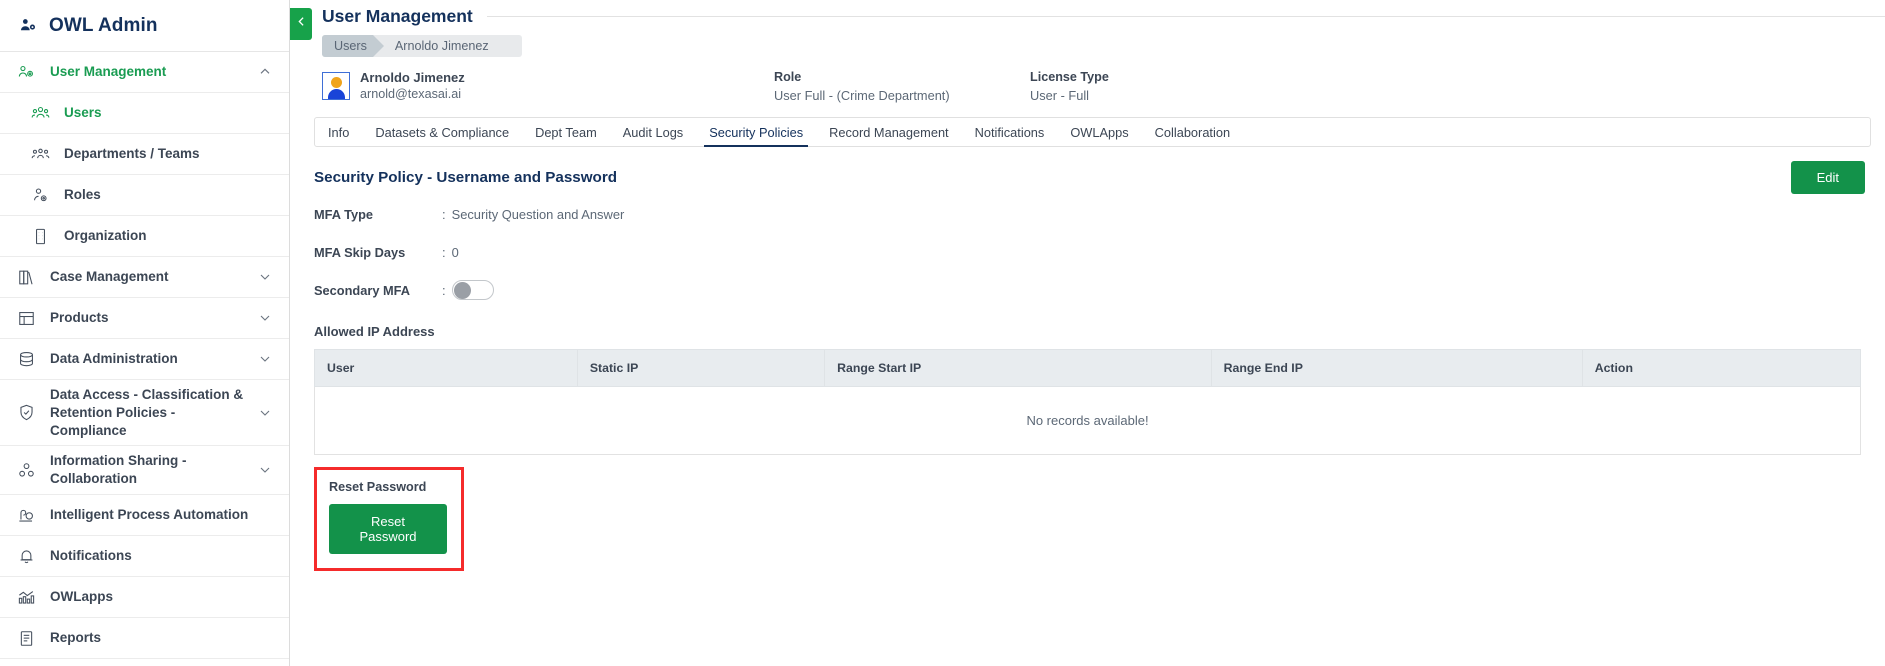 This screenshot has height=666, width=1885. Describe the element at coordinates (1099, 132) in the screenshot. I see `tab-owlapps: OWLApps` at that location.